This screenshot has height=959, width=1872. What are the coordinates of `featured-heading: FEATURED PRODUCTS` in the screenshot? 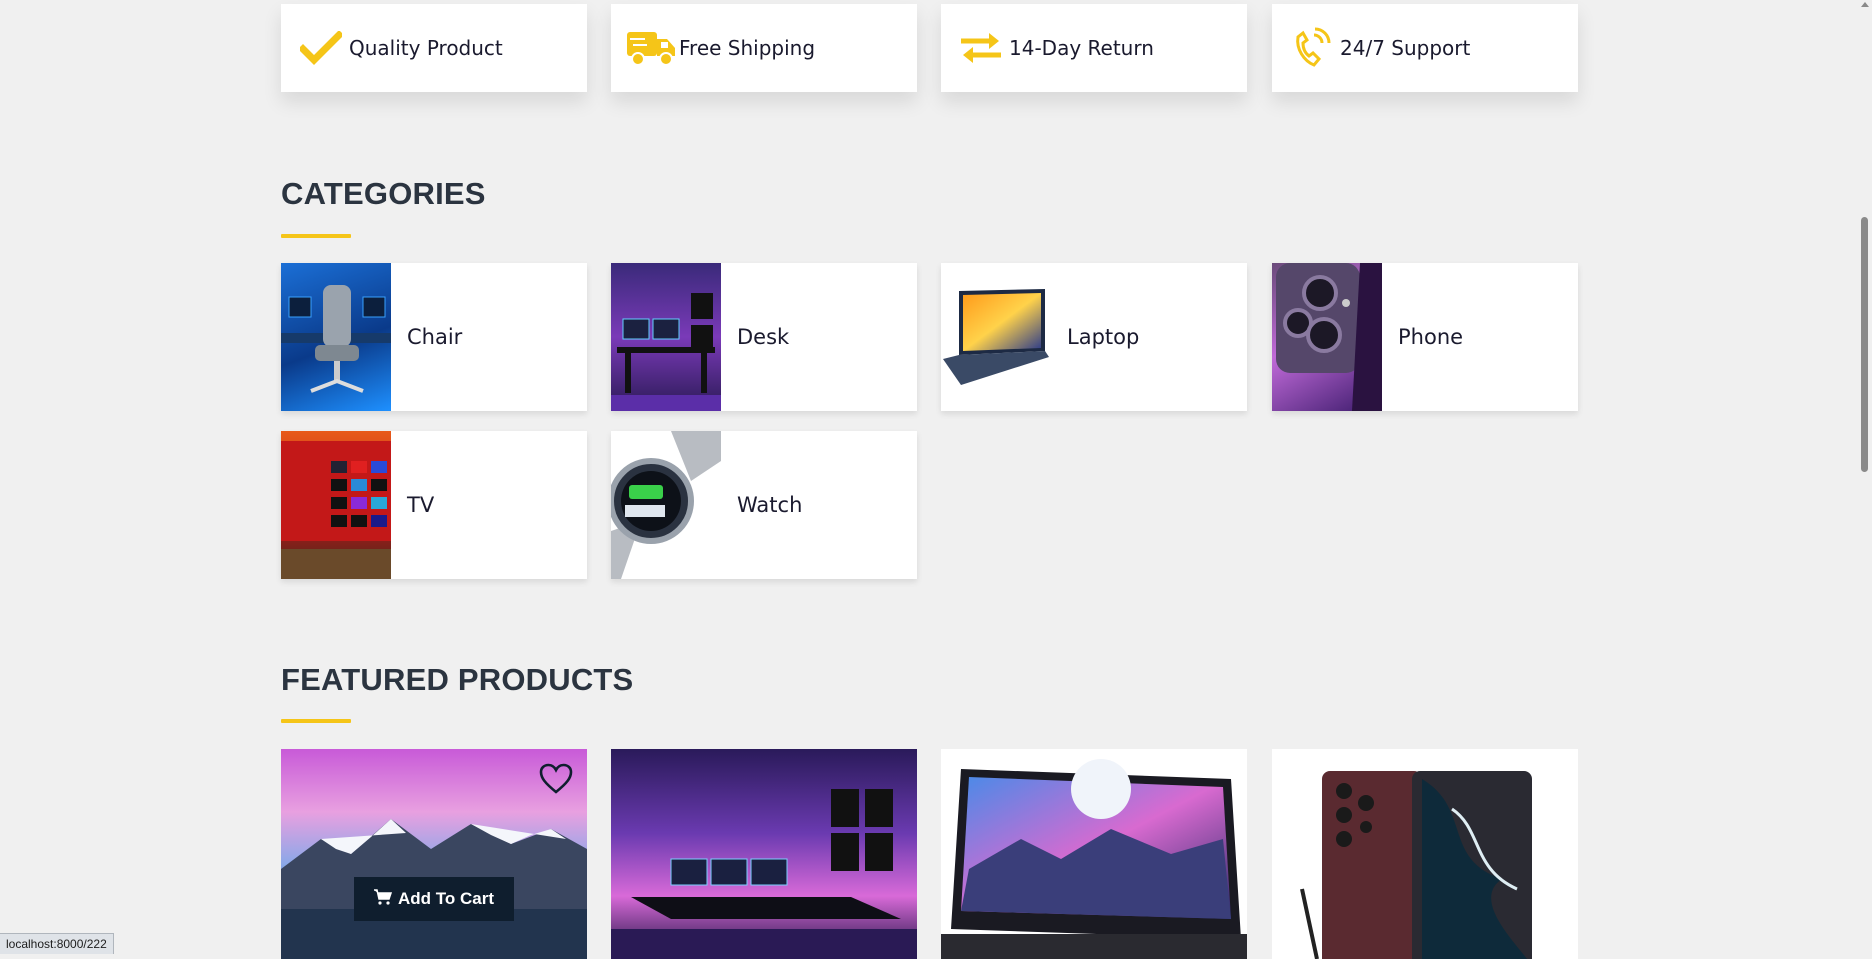 It's located at (457, 679).